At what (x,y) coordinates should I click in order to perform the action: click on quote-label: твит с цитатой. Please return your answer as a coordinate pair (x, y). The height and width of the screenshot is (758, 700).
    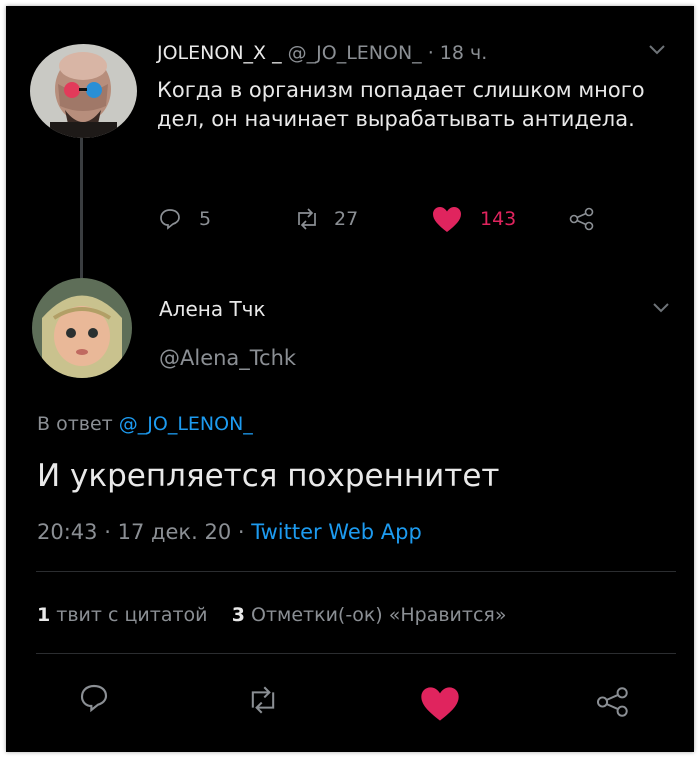
    Looking at the image, I should click on (132, 615).